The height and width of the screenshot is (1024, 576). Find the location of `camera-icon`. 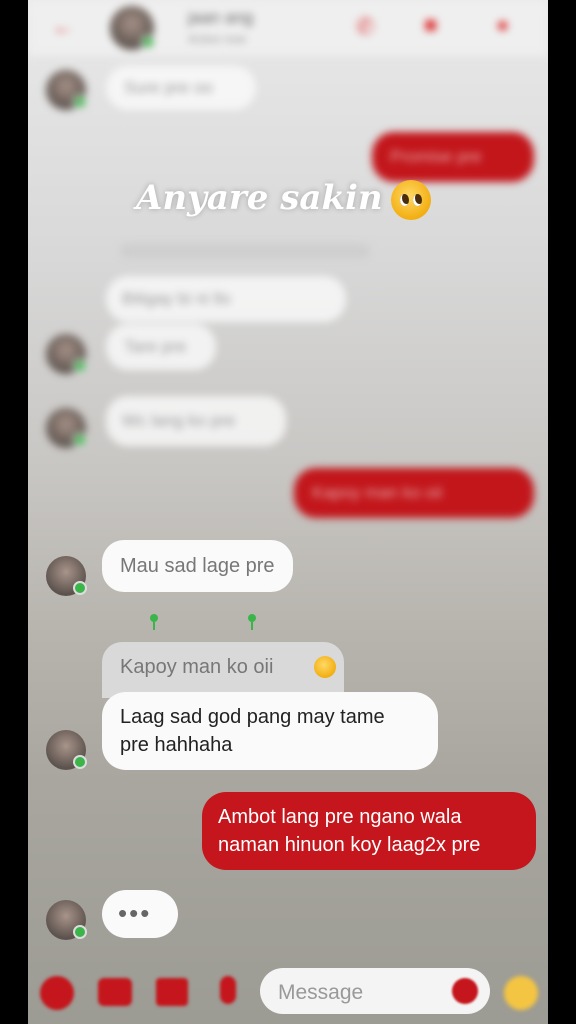

camera-icon is located at coordinates (115, 992).